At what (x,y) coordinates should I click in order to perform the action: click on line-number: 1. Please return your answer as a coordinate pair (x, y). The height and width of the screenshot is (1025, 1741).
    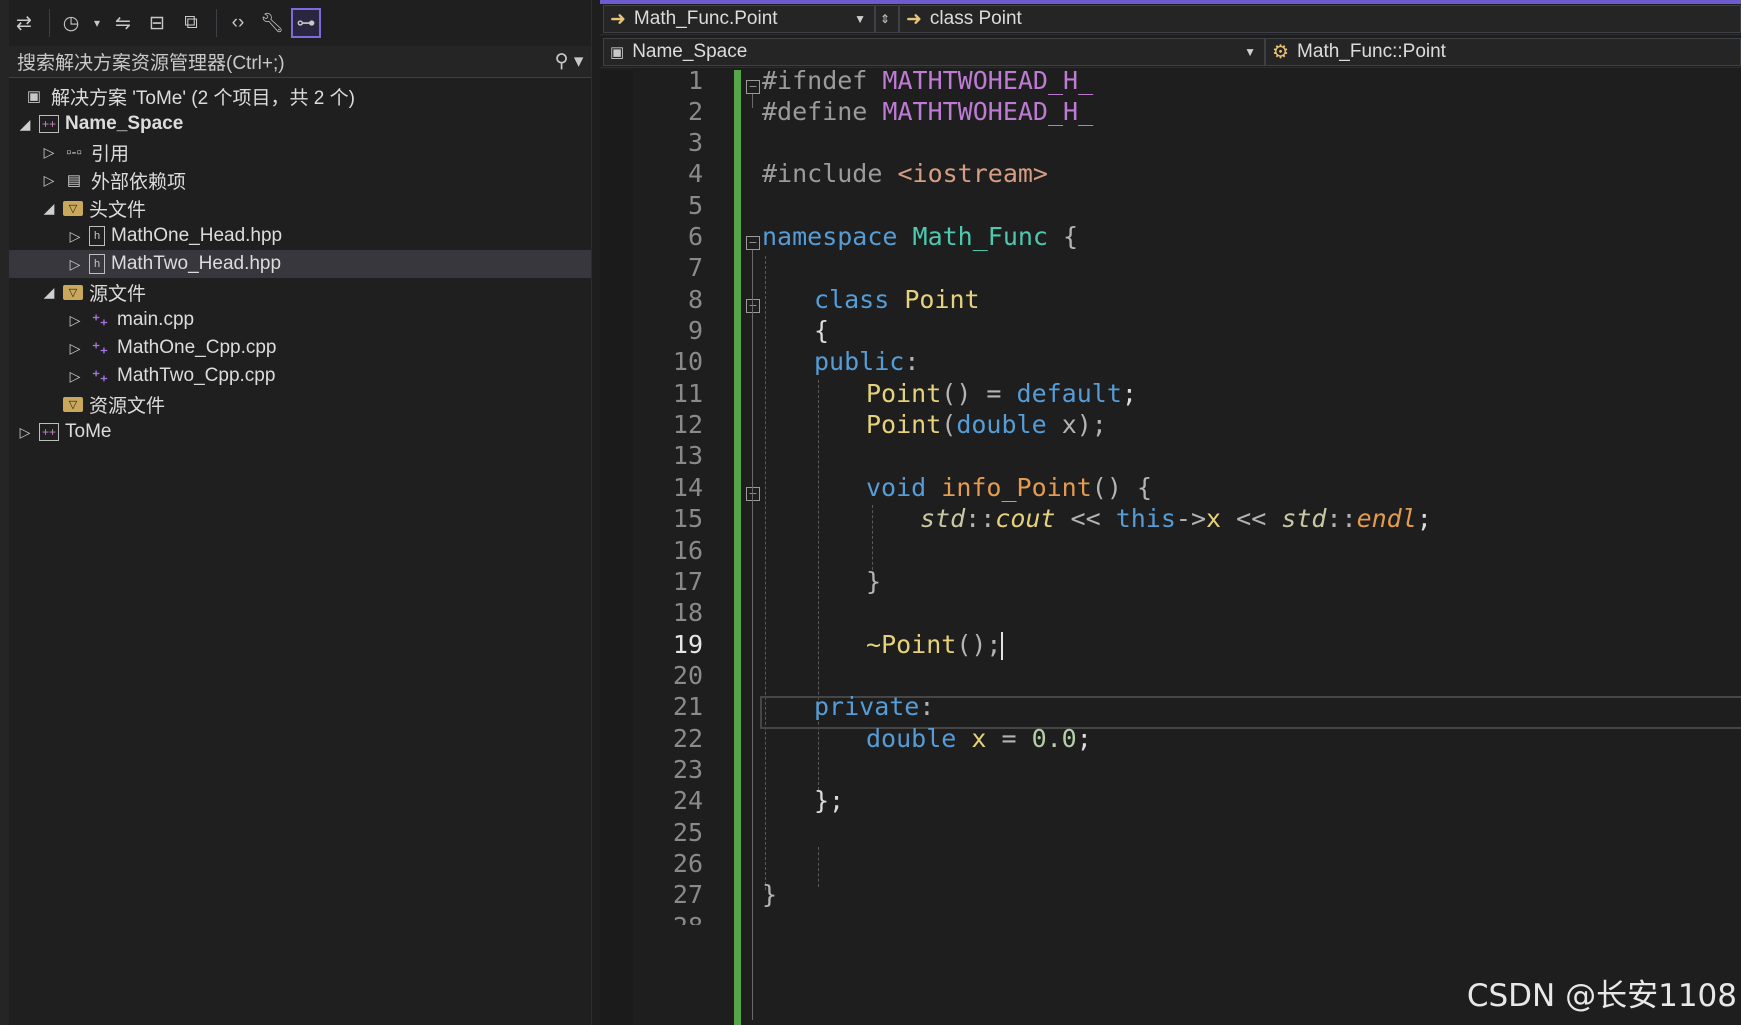
    Looking at the image, I should click on (695, 80).